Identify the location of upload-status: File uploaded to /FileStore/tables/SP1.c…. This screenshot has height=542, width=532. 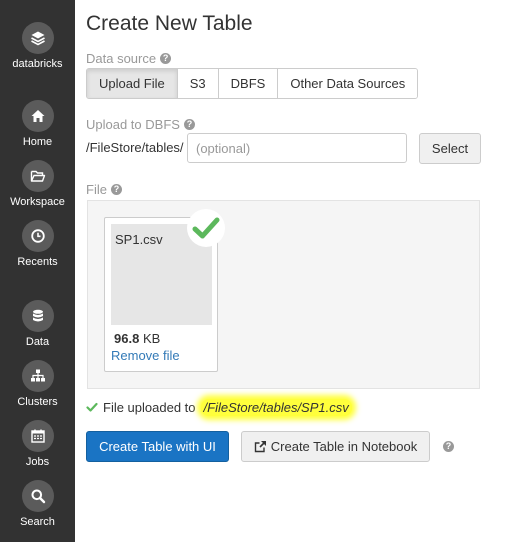
(219, 407).